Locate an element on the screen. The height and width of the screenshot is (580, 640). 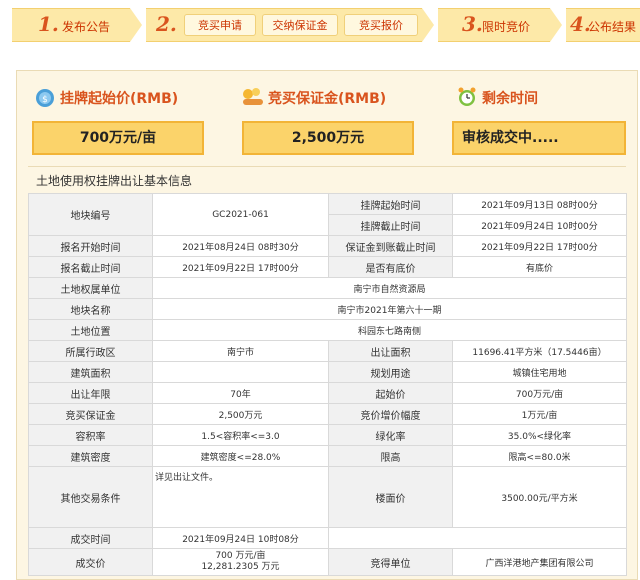
plot-name-value: 南宁市2021年第六十一期 is located at coordinates (389, 309).